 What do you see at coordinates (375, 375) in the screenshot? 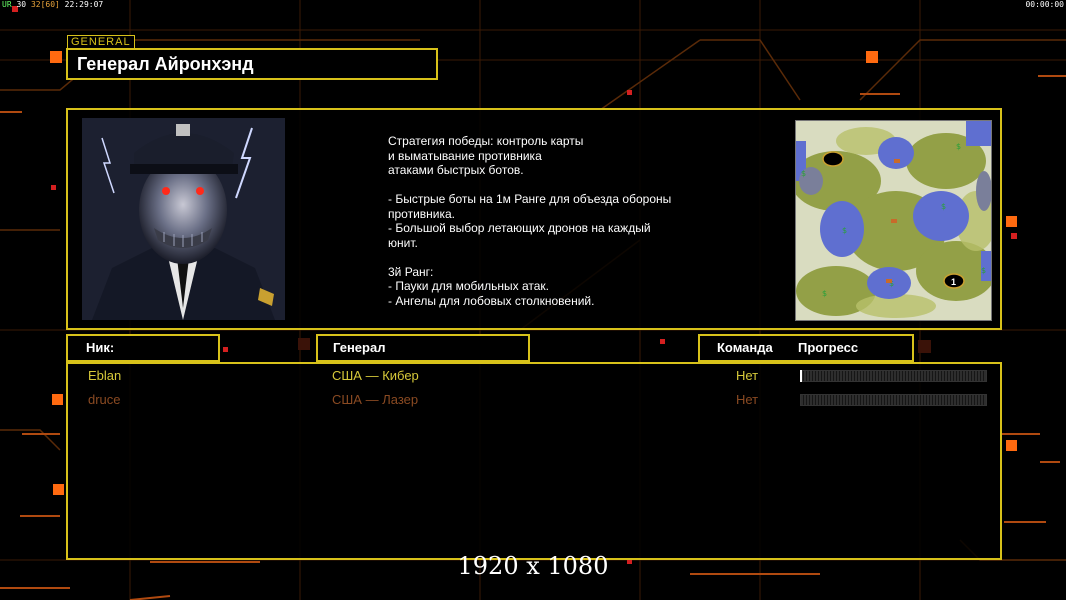
I see `player-general: США — Кибер` at bounding box center [375, 375].